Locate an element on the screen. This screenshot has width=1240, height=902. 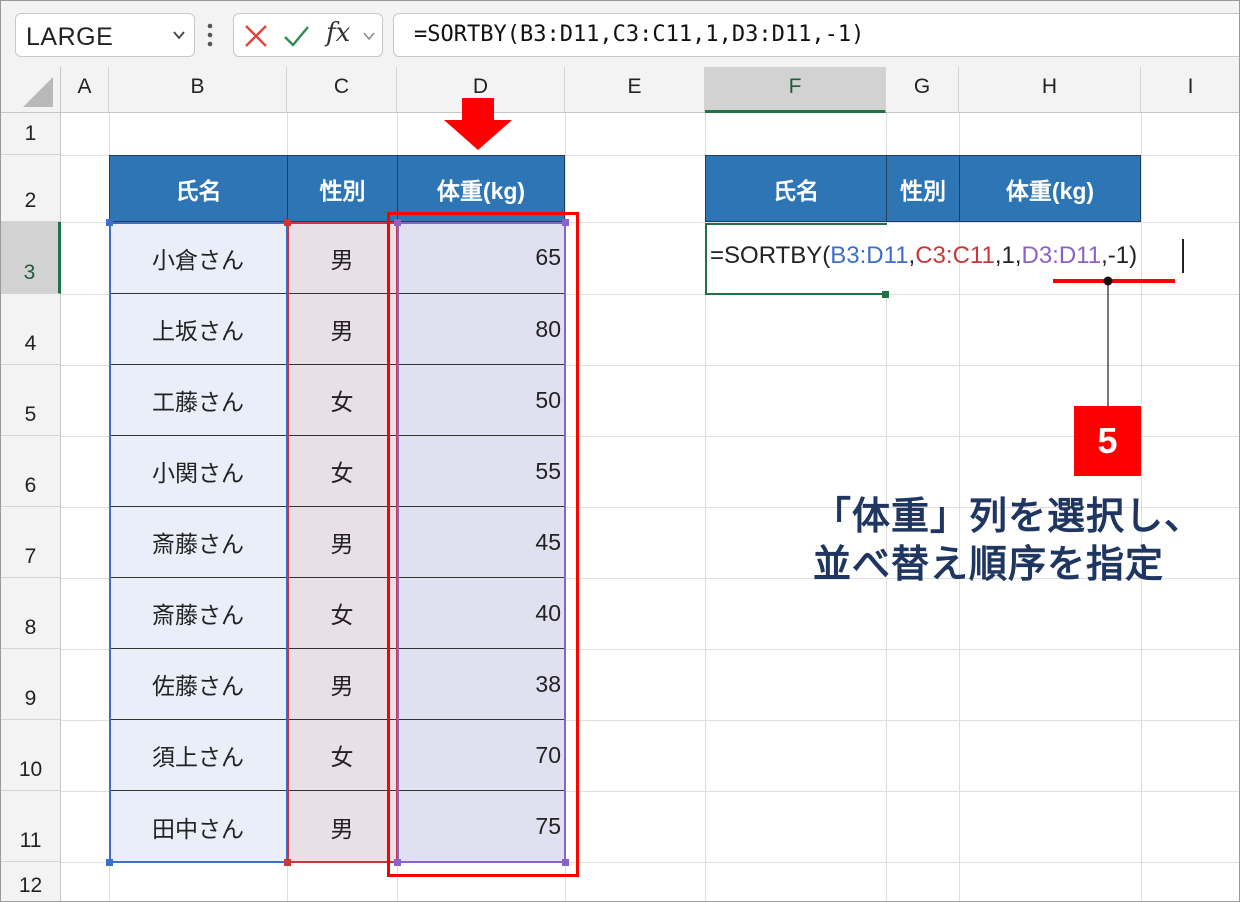
row-header-10: 10 is located at coordinates (31, 755).